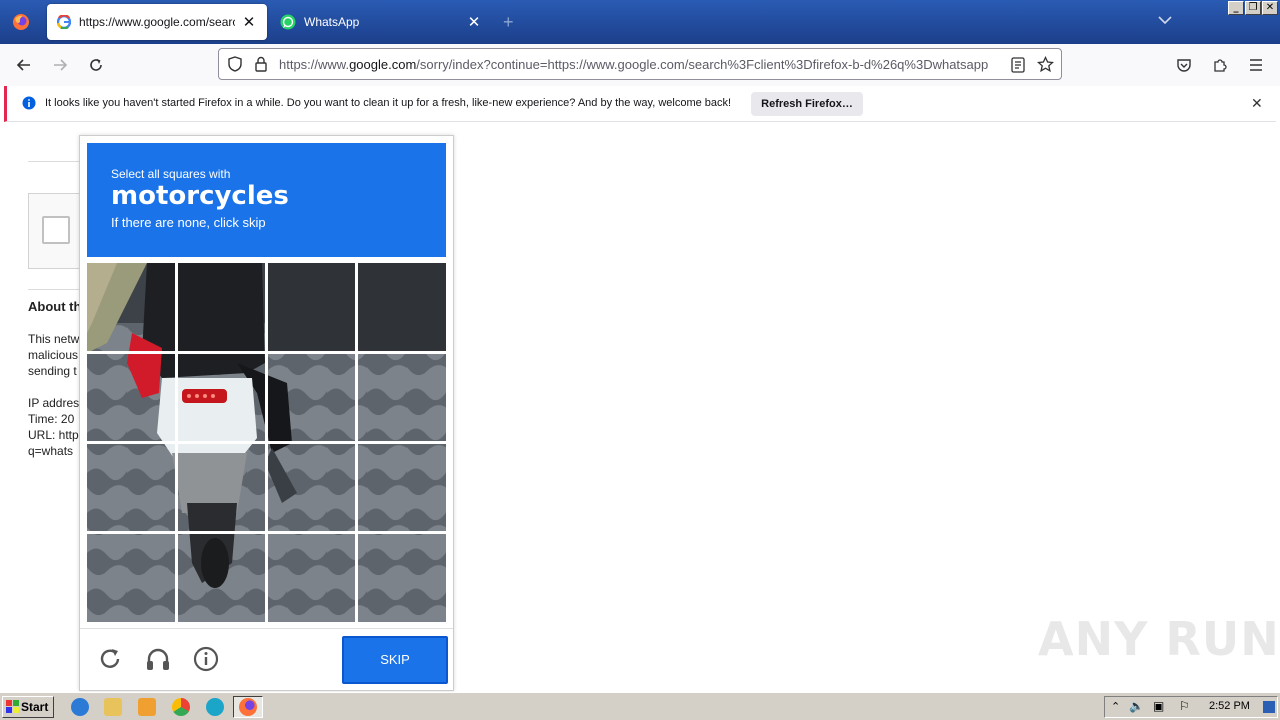  I want to click on network-icon: ▣, so click(1158, 706).